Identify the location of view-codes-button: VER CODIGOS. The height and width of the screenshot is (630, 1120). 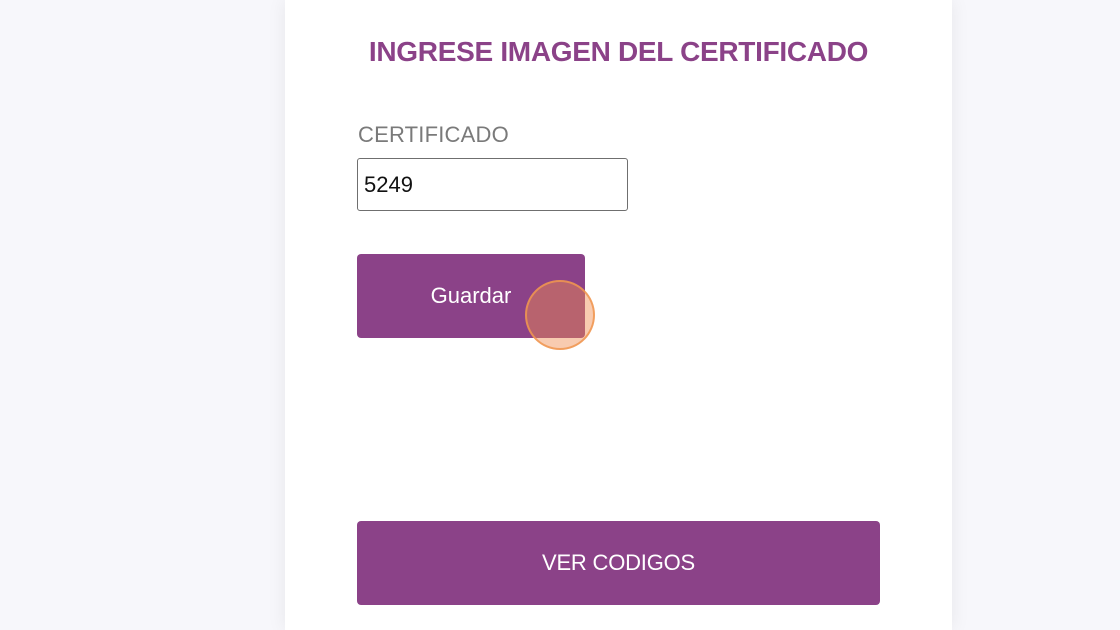
(618, 563).